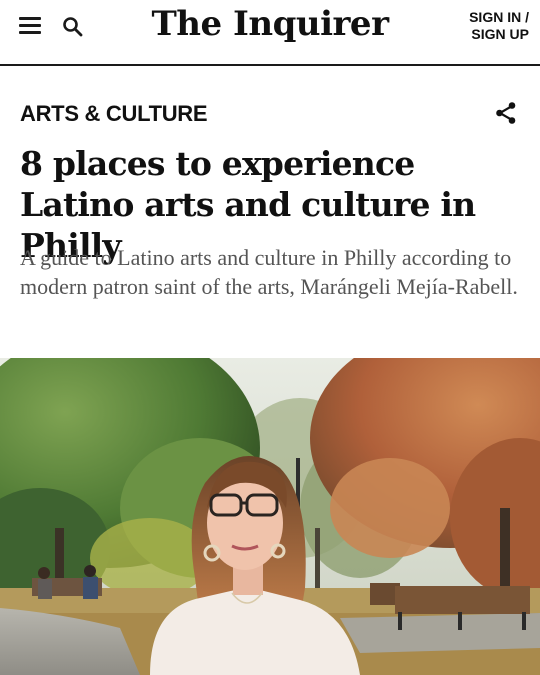  I want to click on sign-up-label: SIGN UP, so click(500, 34).